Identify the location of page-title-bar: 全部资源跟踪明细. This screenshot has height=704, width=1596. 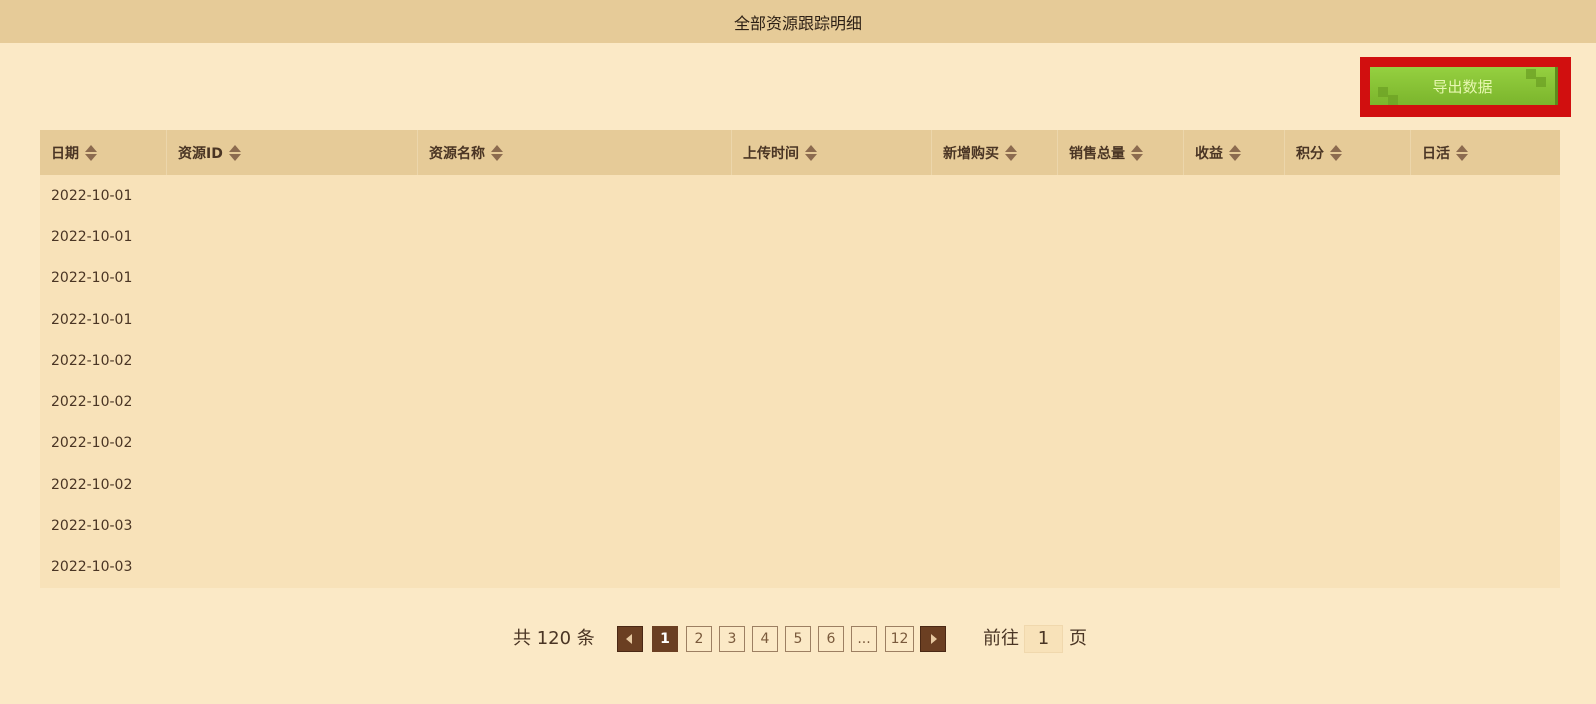
(798, 21).